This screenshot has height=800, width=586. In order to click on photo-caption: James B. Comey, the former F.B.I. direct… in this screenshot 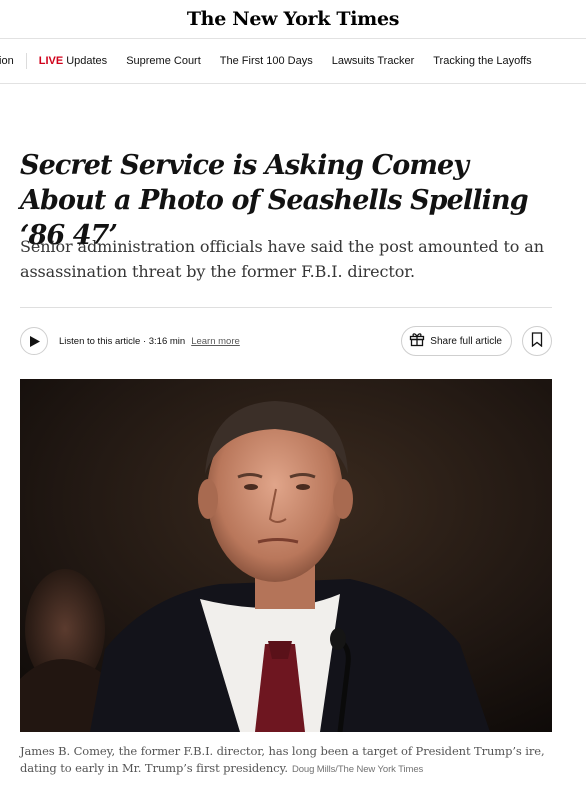, I will do `click(290, 760)`.